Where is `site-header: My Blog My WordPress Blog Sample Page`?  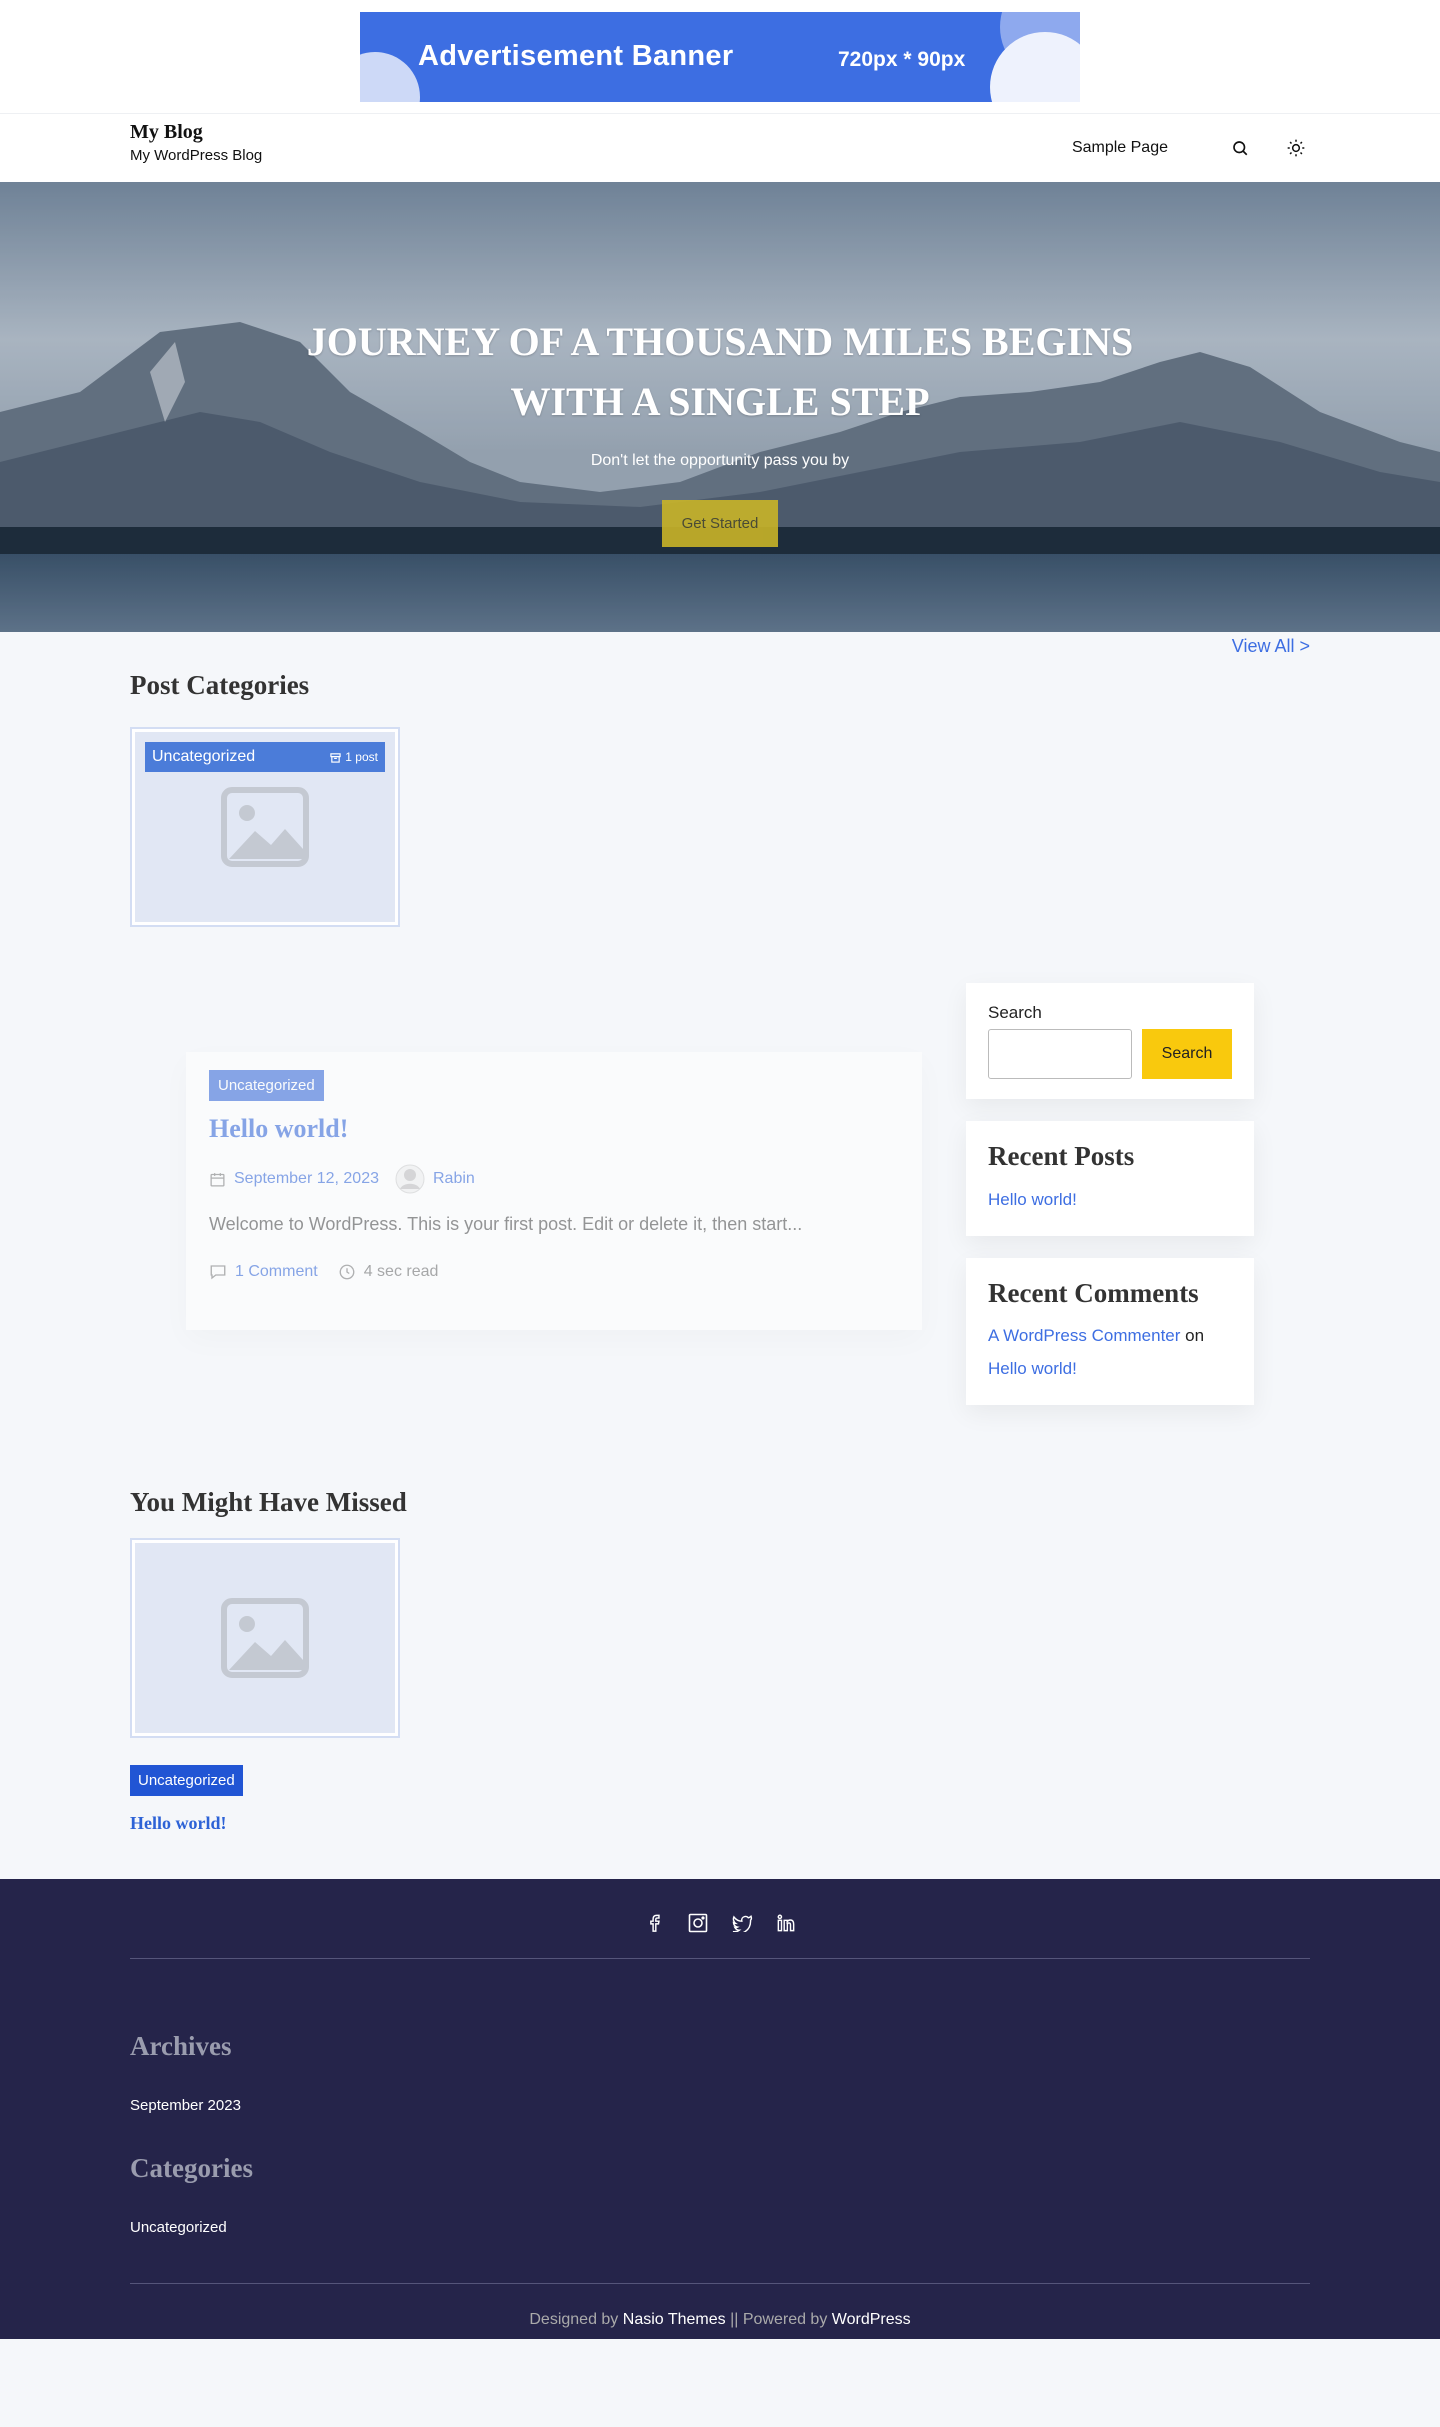 site-header: My Blog My WordPress Blog Sample Page is located at coordinates (720, 148).